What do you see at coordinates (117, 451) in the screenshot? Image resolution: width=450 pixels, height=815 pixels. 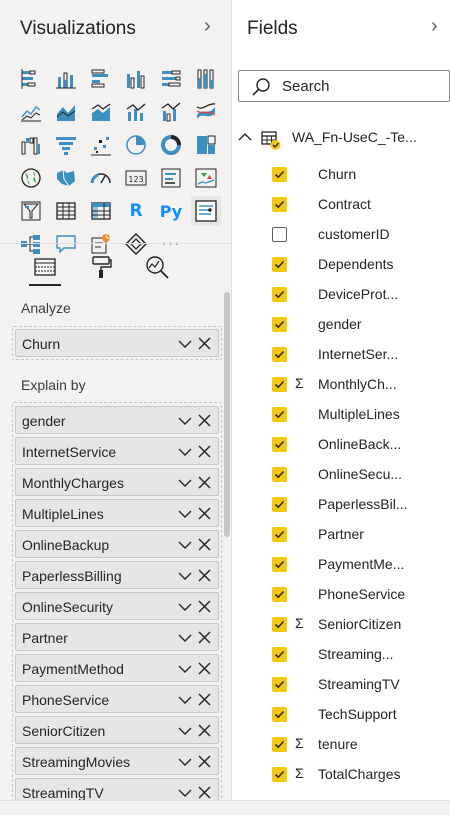 I see `explain-by-field-pill: InternetService` at bounding box center [117, 451].